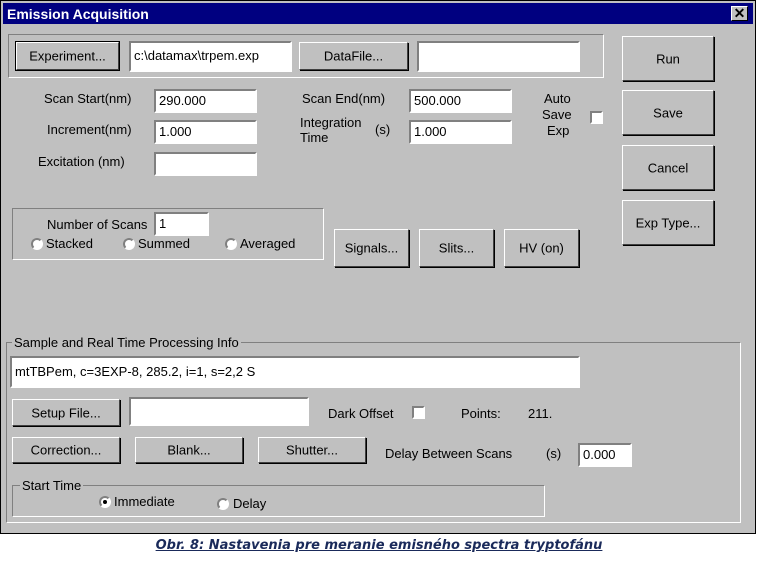  What do you see at coordinates (231, 244) in the screenshot?
I see `averaged-radio` at bounding box center [231, 244].